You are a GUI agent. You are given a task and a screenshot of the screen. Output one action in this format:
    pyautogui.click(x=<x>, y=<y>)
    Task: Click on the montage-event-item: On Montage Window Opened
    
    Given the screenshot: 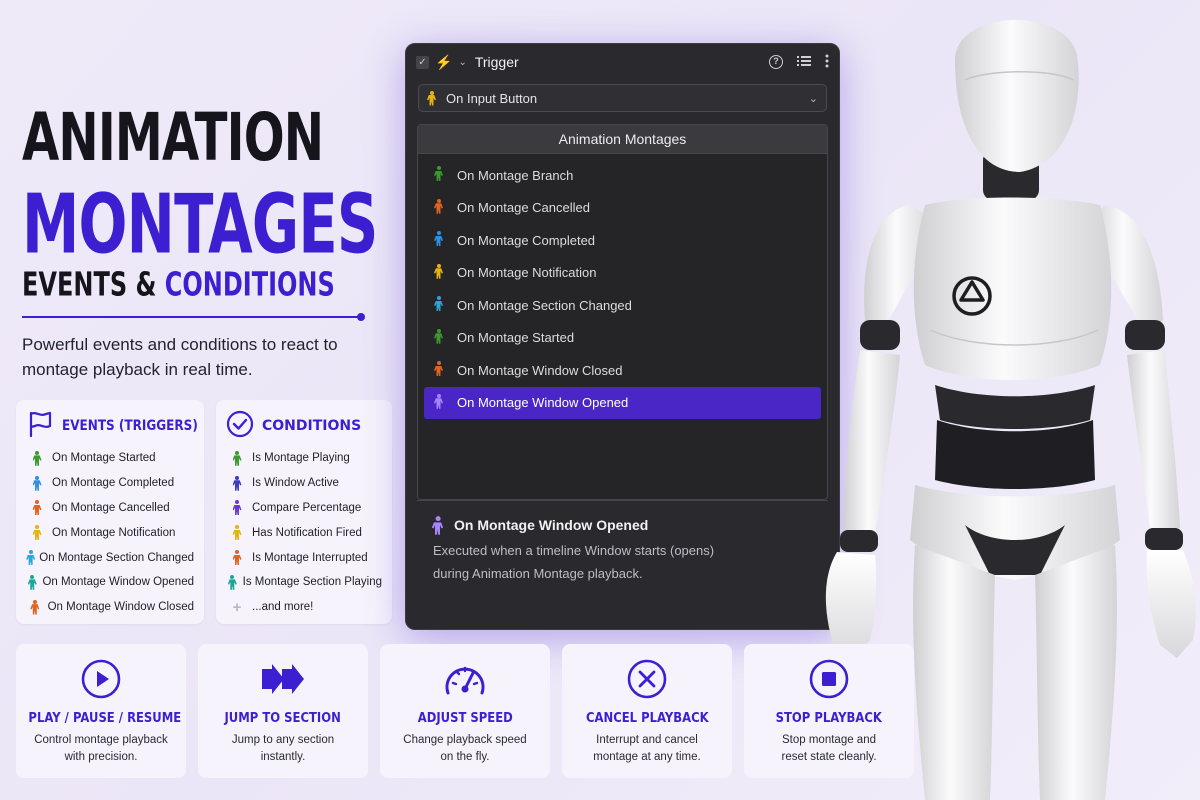 What is the action you would take?
    pyautogui.click(x=622, y=402)
    